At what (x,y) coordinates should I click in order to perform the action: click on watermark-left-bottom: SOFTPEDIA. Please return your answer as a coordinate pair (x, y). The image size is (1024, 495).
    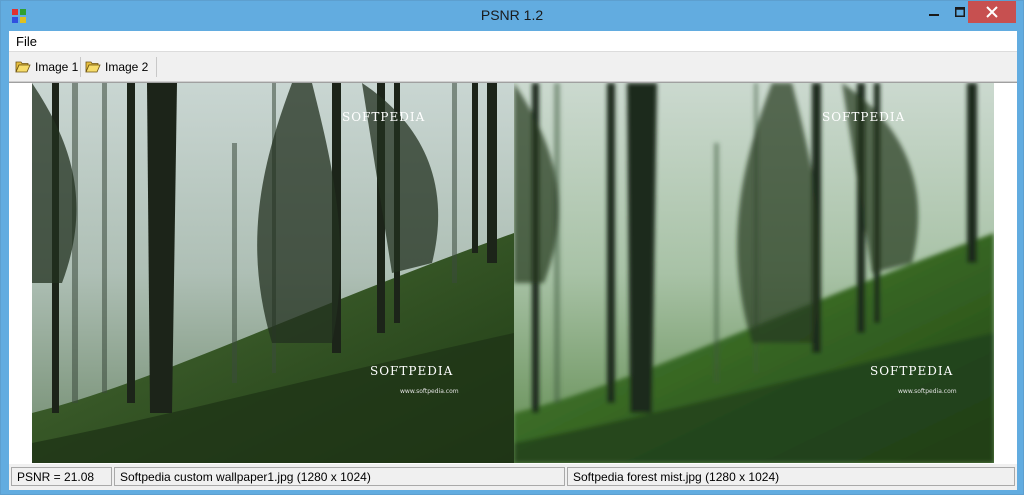
    Looking at the image, I should click on (411, 371).